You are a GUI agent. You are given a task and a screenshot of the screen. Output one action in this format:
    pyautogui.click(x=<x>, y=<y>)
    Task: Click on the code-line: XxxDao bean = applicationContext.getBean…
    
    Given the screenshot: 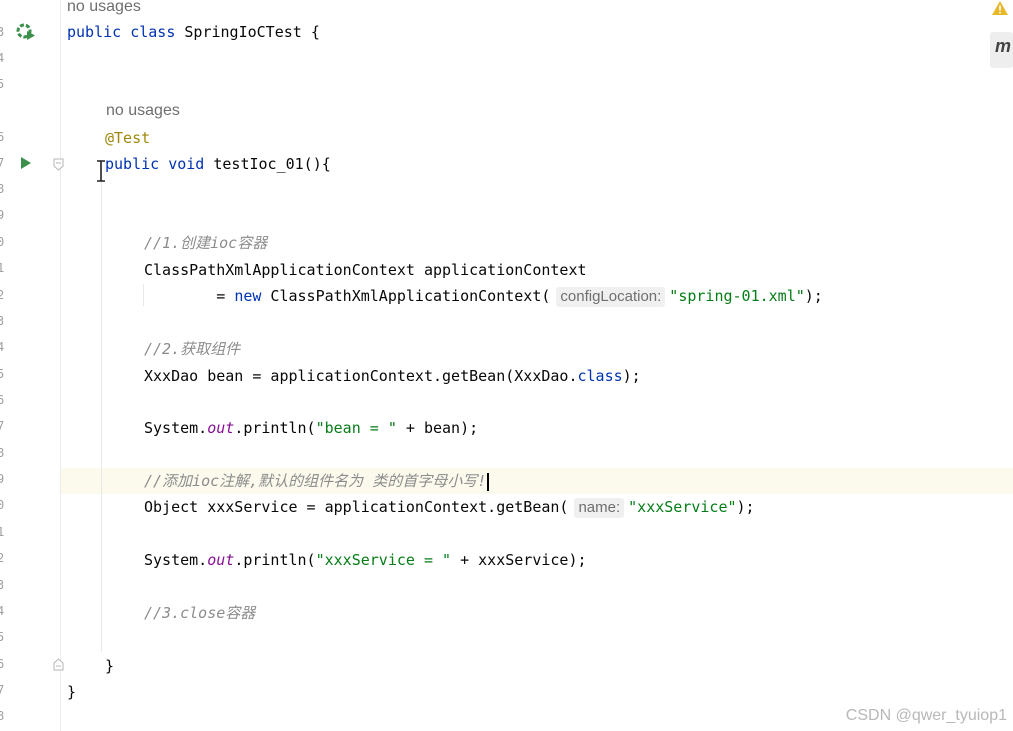 What is the action you would take?
    pyautogui.click(x=392, y=376)
    